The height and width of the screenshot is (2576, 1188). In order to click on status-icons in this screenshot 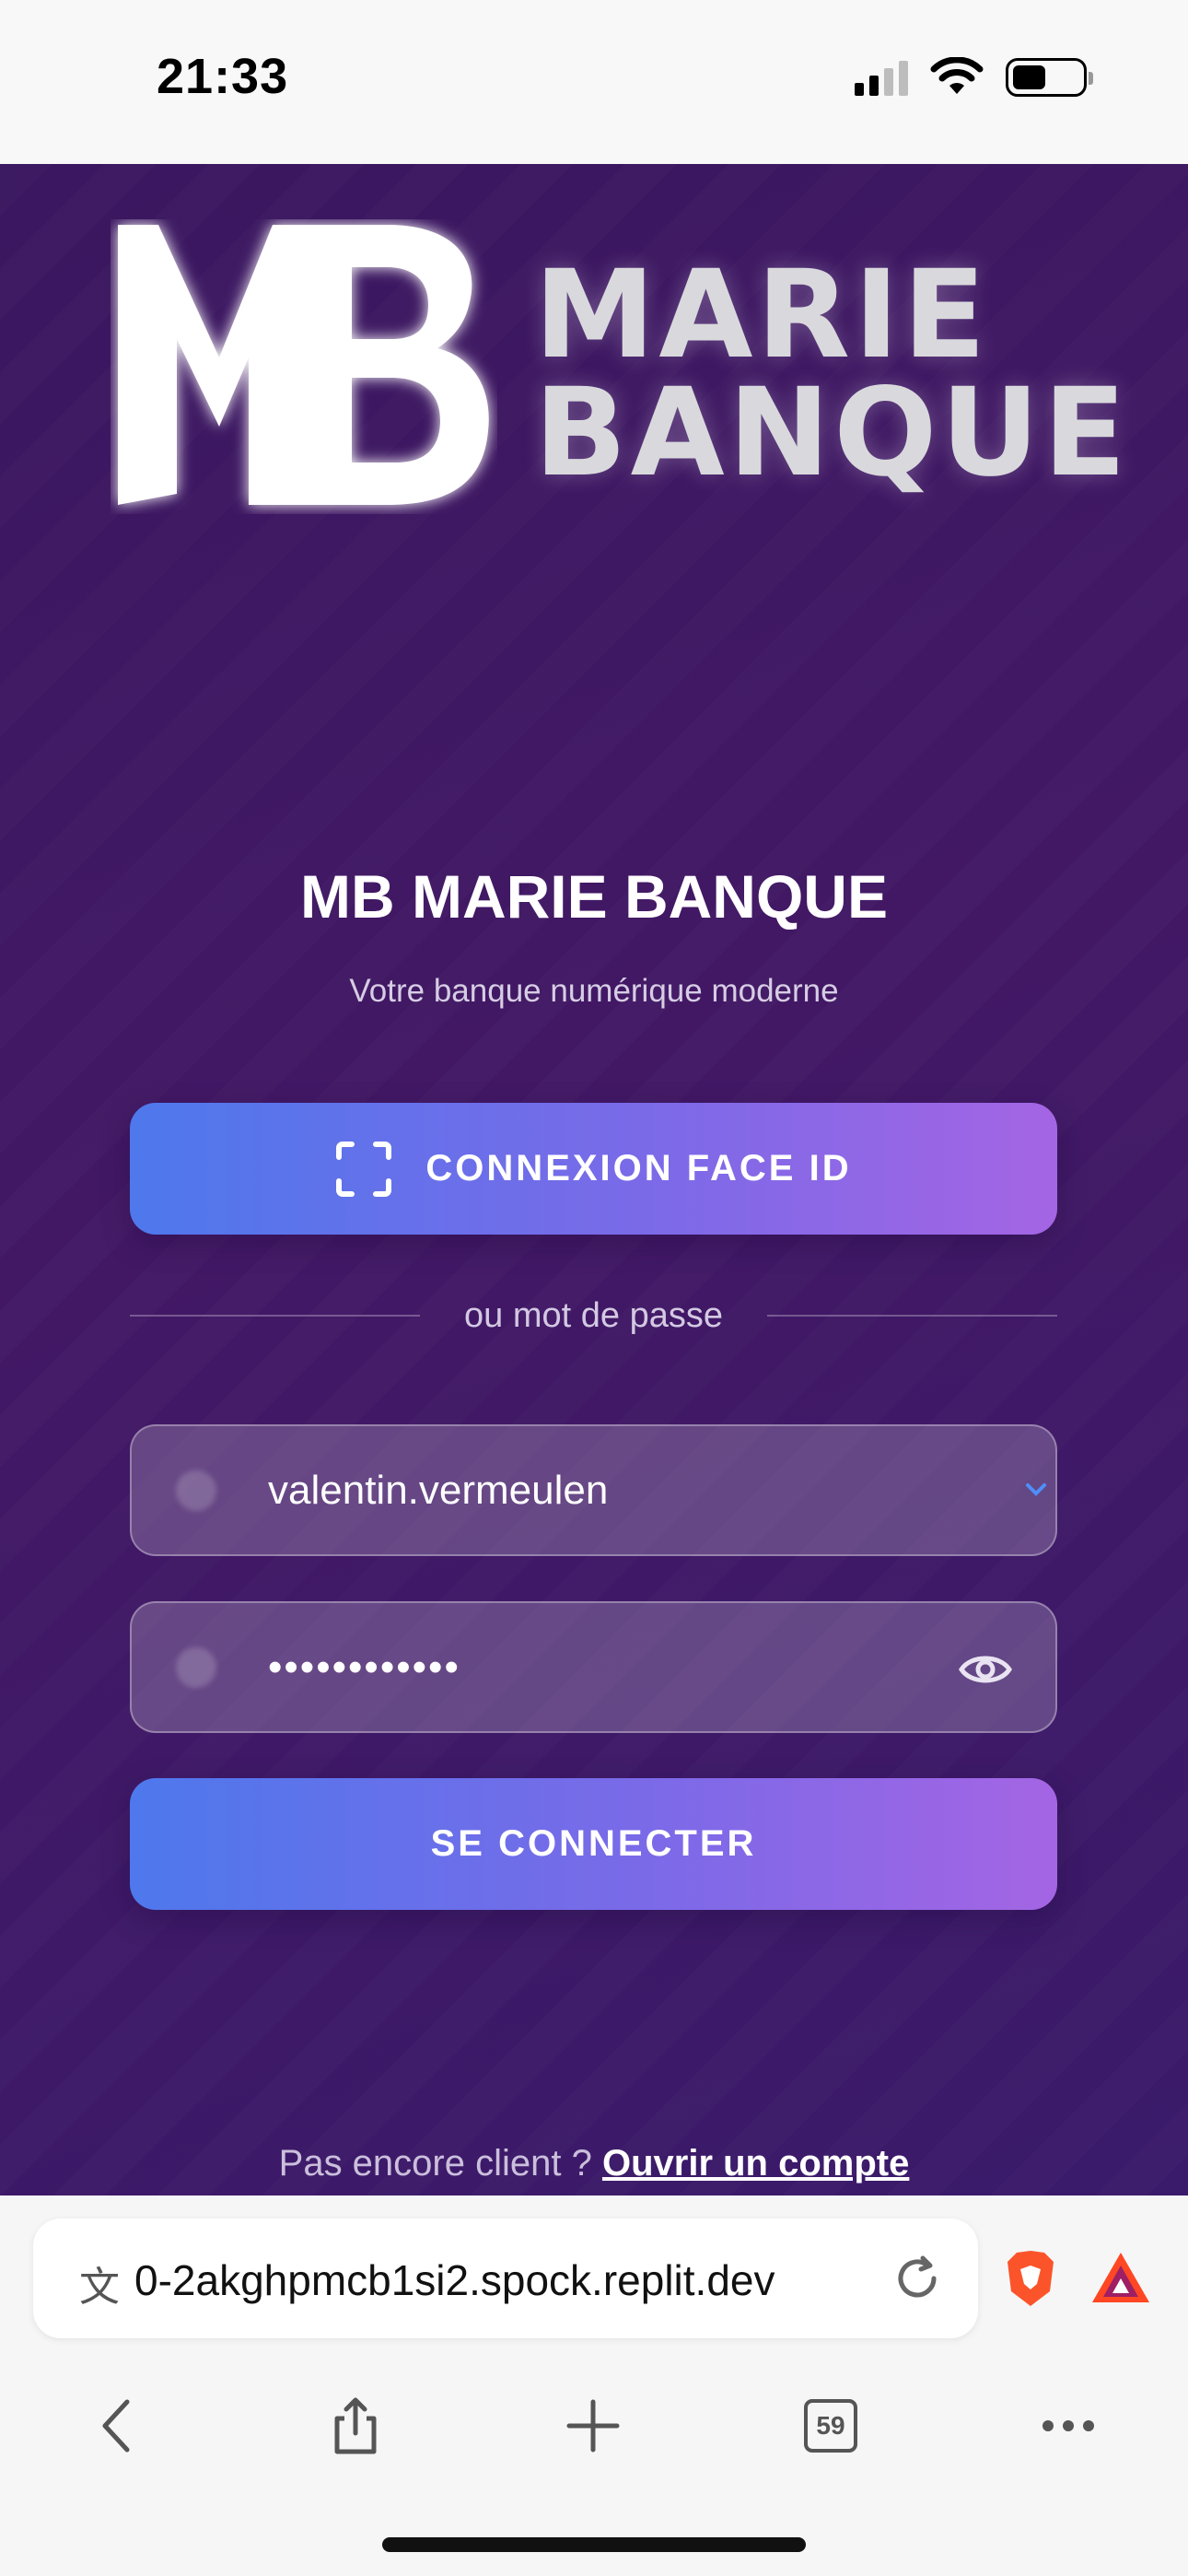, I will do `click(974, 77)`.